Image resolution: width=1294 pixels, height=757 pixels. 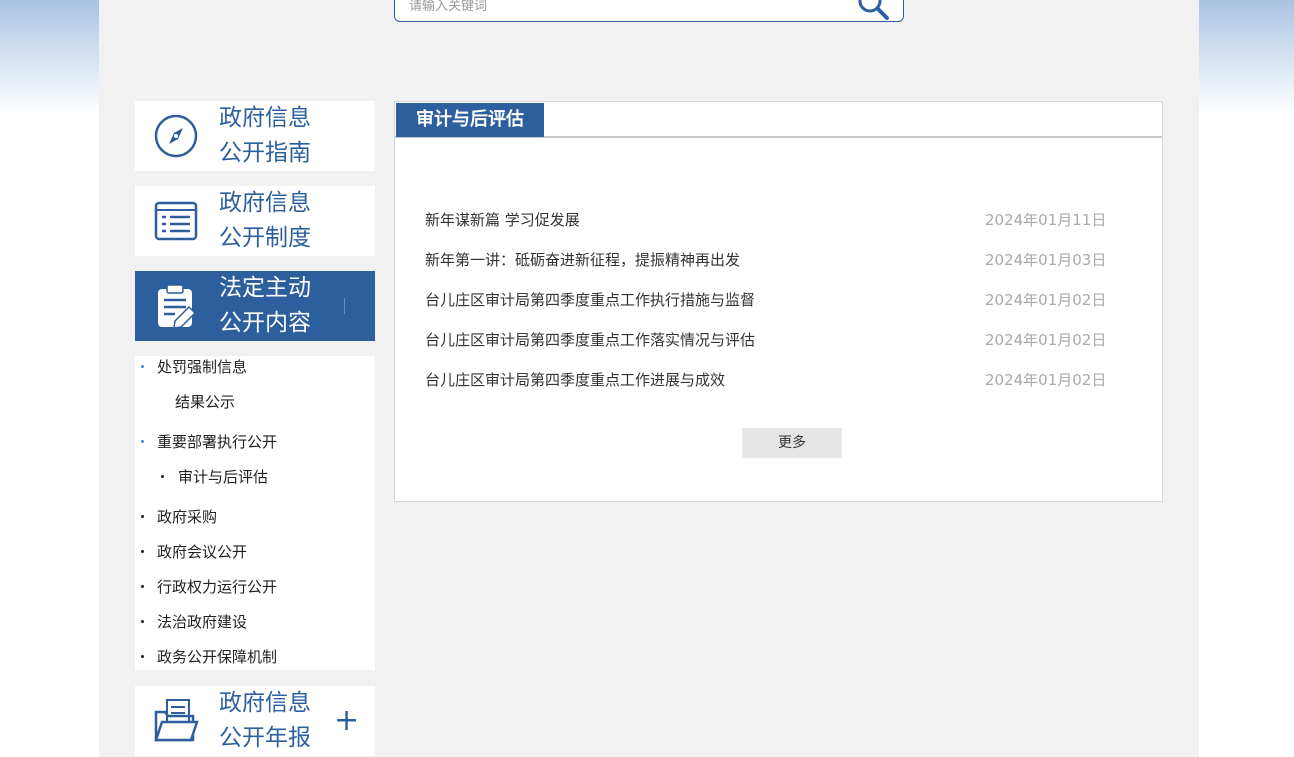 What do you see at coordinates (177, 306) in the screenshot?
I see `clipboard-edit-icon` at bounding box center [177, 306].